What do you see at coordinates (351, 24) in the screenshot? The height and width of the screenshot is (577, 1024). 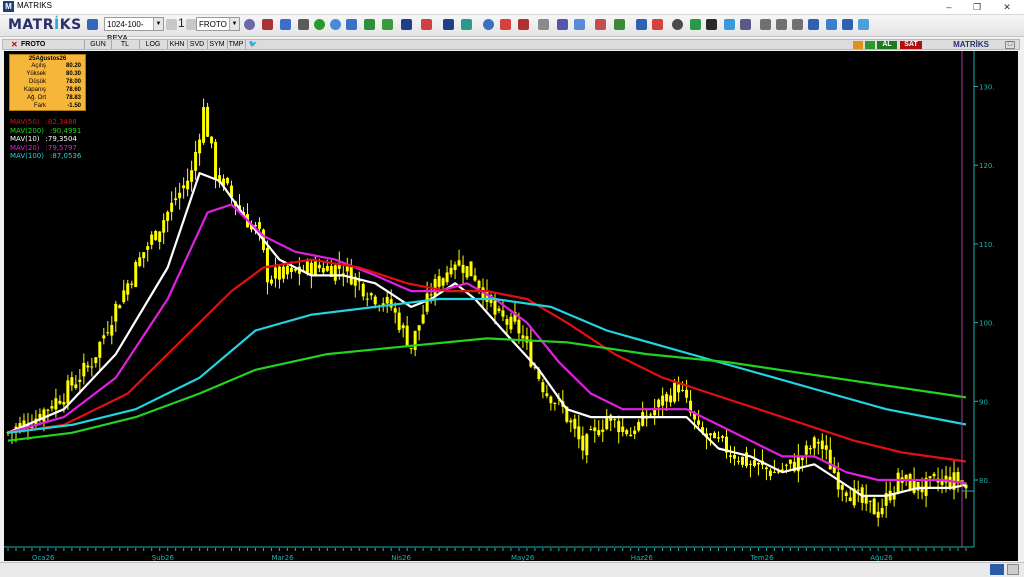 I see `table-icon` at bounding box center [351, 24].